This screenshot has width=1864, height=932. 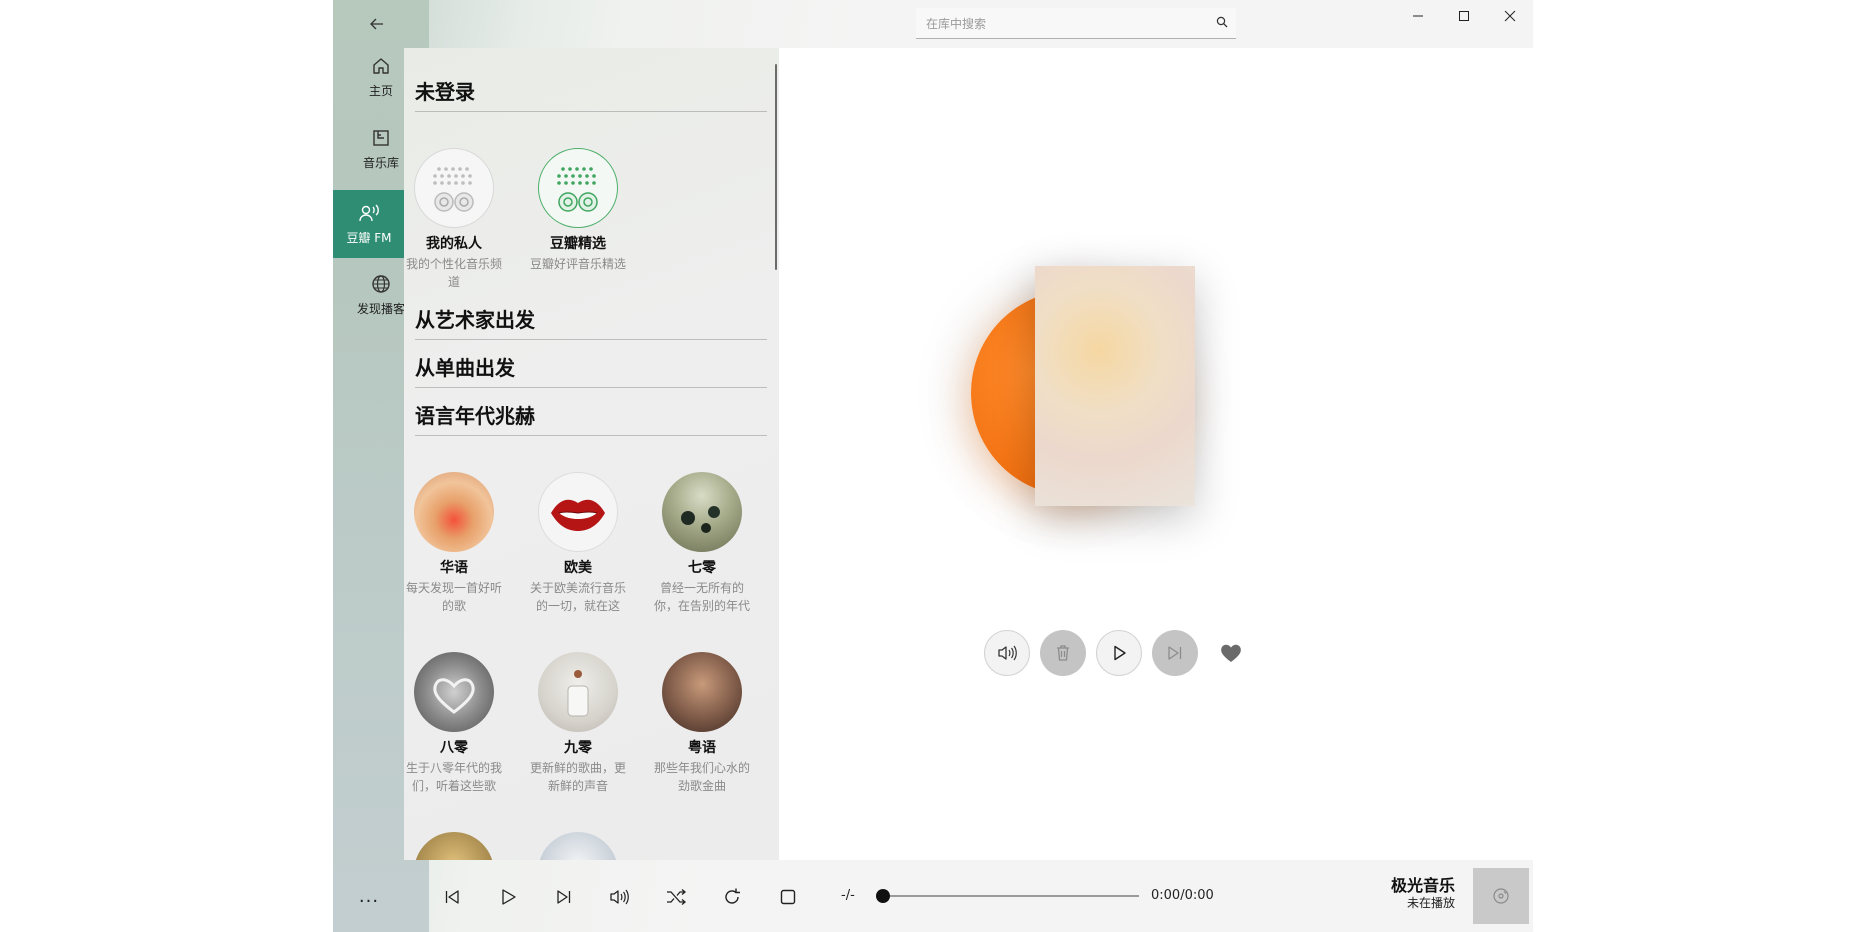 I want to click on channel-desc: 生于八零年代的我们，听着这些歌, so click(x=453, y=777).